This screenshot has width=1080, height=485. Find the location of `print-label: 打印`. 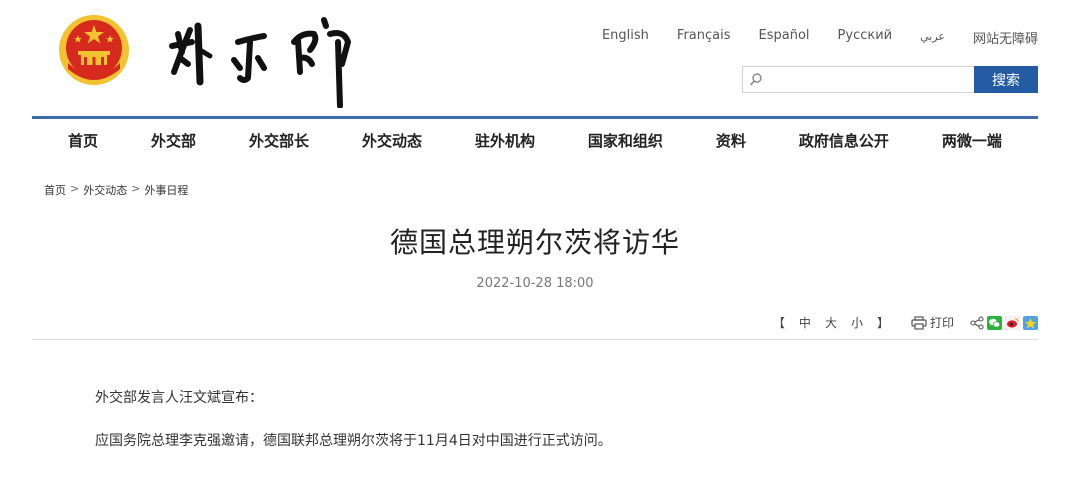

print-label: 打印 is located at coordinates (941, 323).